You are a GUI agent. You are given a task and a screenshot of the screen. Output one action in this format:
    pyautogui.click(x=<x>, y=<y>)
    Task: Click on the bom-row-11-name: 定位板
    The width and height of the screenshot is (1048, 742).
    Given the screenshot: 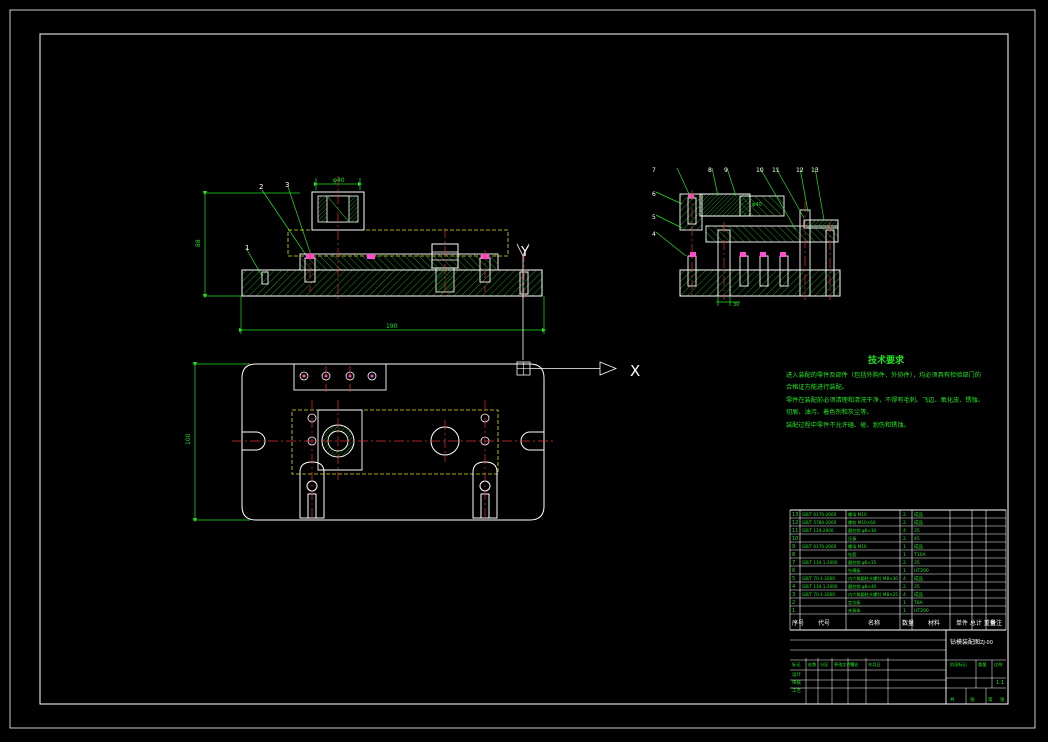 What is the action you would take?
    pyautogui.click(x=854, y=602)
    